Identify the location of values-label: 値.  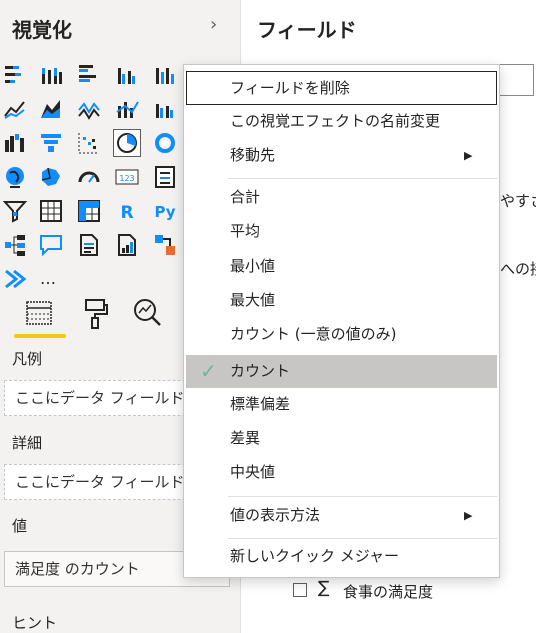
(20, 526).